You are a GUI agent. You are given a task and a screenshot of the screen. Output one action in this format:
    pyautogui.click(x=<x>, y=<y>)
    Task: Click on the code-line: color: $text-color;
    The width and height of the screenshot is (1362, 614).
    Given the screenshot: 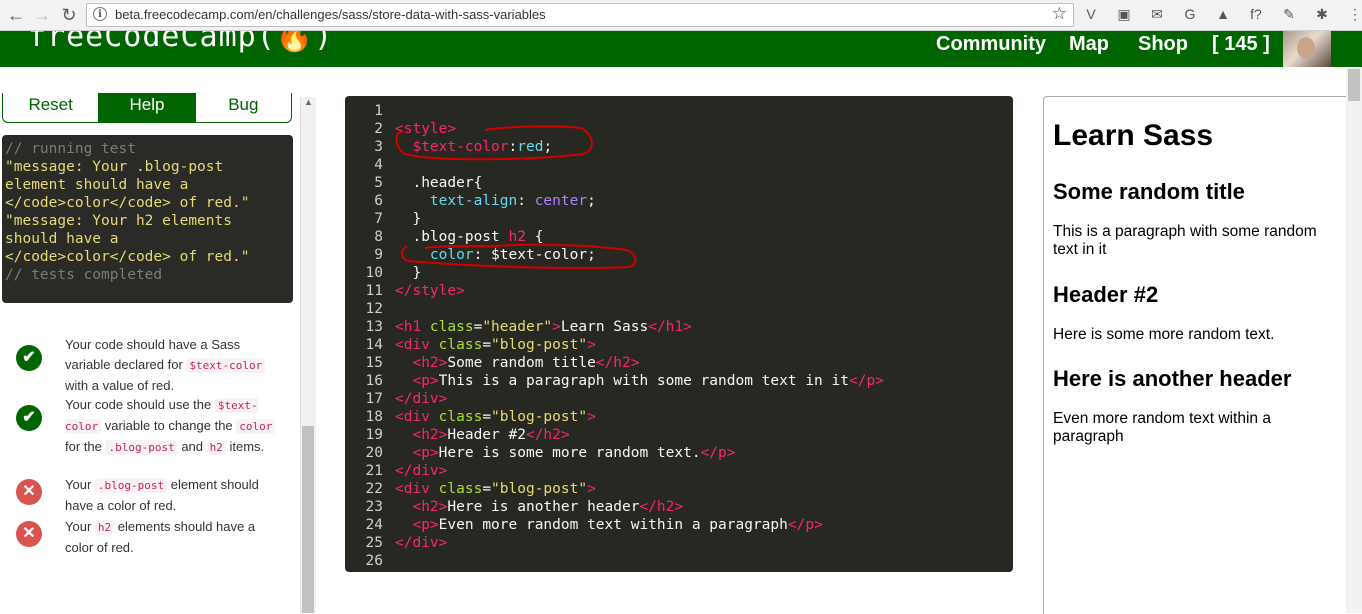 What is the action you would take?
    pyautogui.click(x=495, y=255)
    